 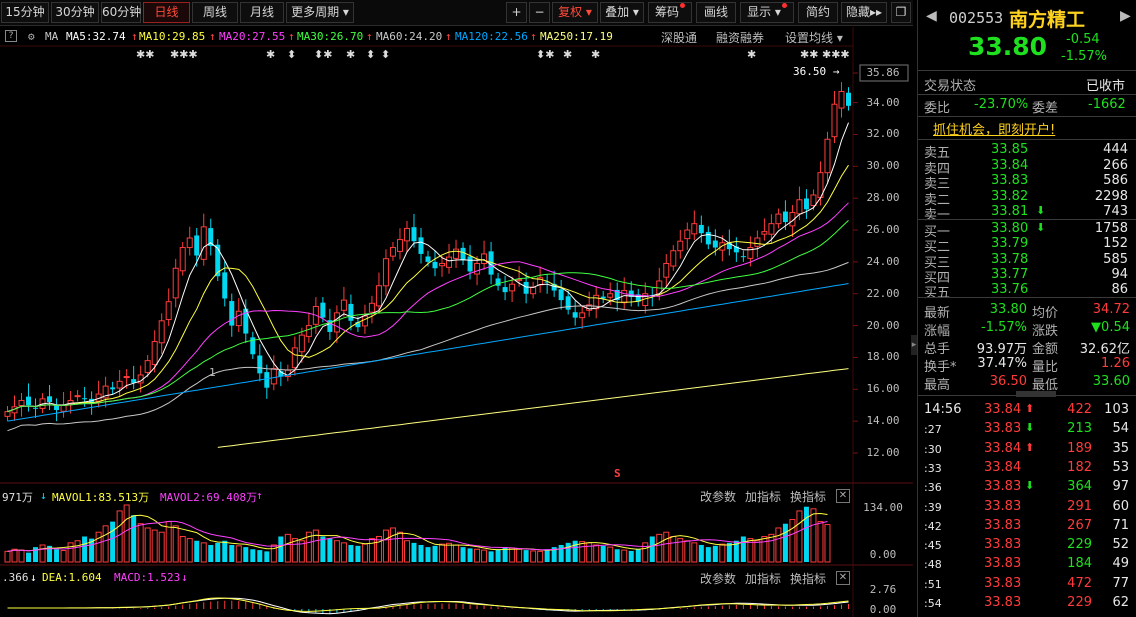 What do you see at coordinates (931, 16) in the screenshot?
I see `prev-stock-icon: ◀` at bounding box center [931, 16].